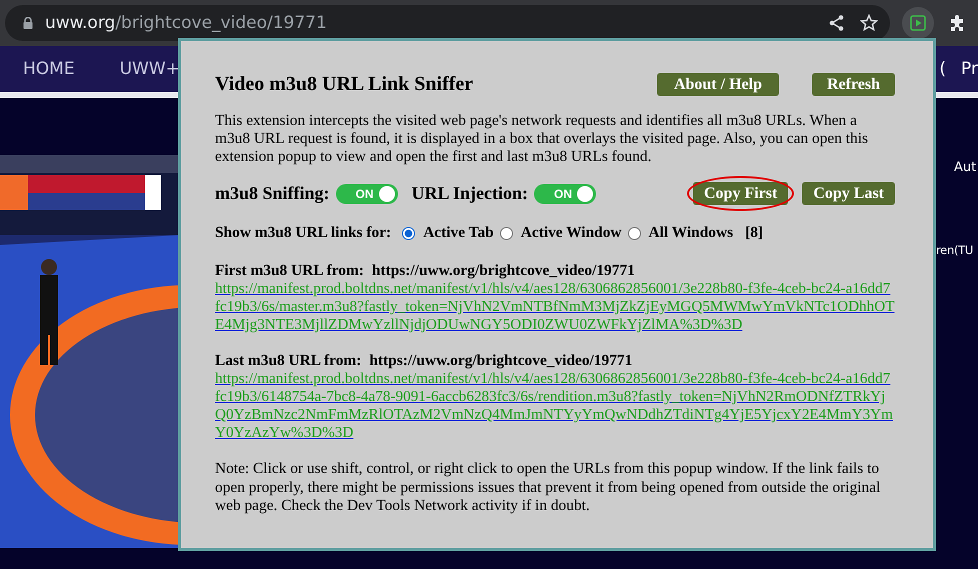 This screenshot has width=978, height=569. Describe the element at coordinates (303, 233) in the screenshot. I see `radio-group-label: Show m3u8 URL links for:` at that location.